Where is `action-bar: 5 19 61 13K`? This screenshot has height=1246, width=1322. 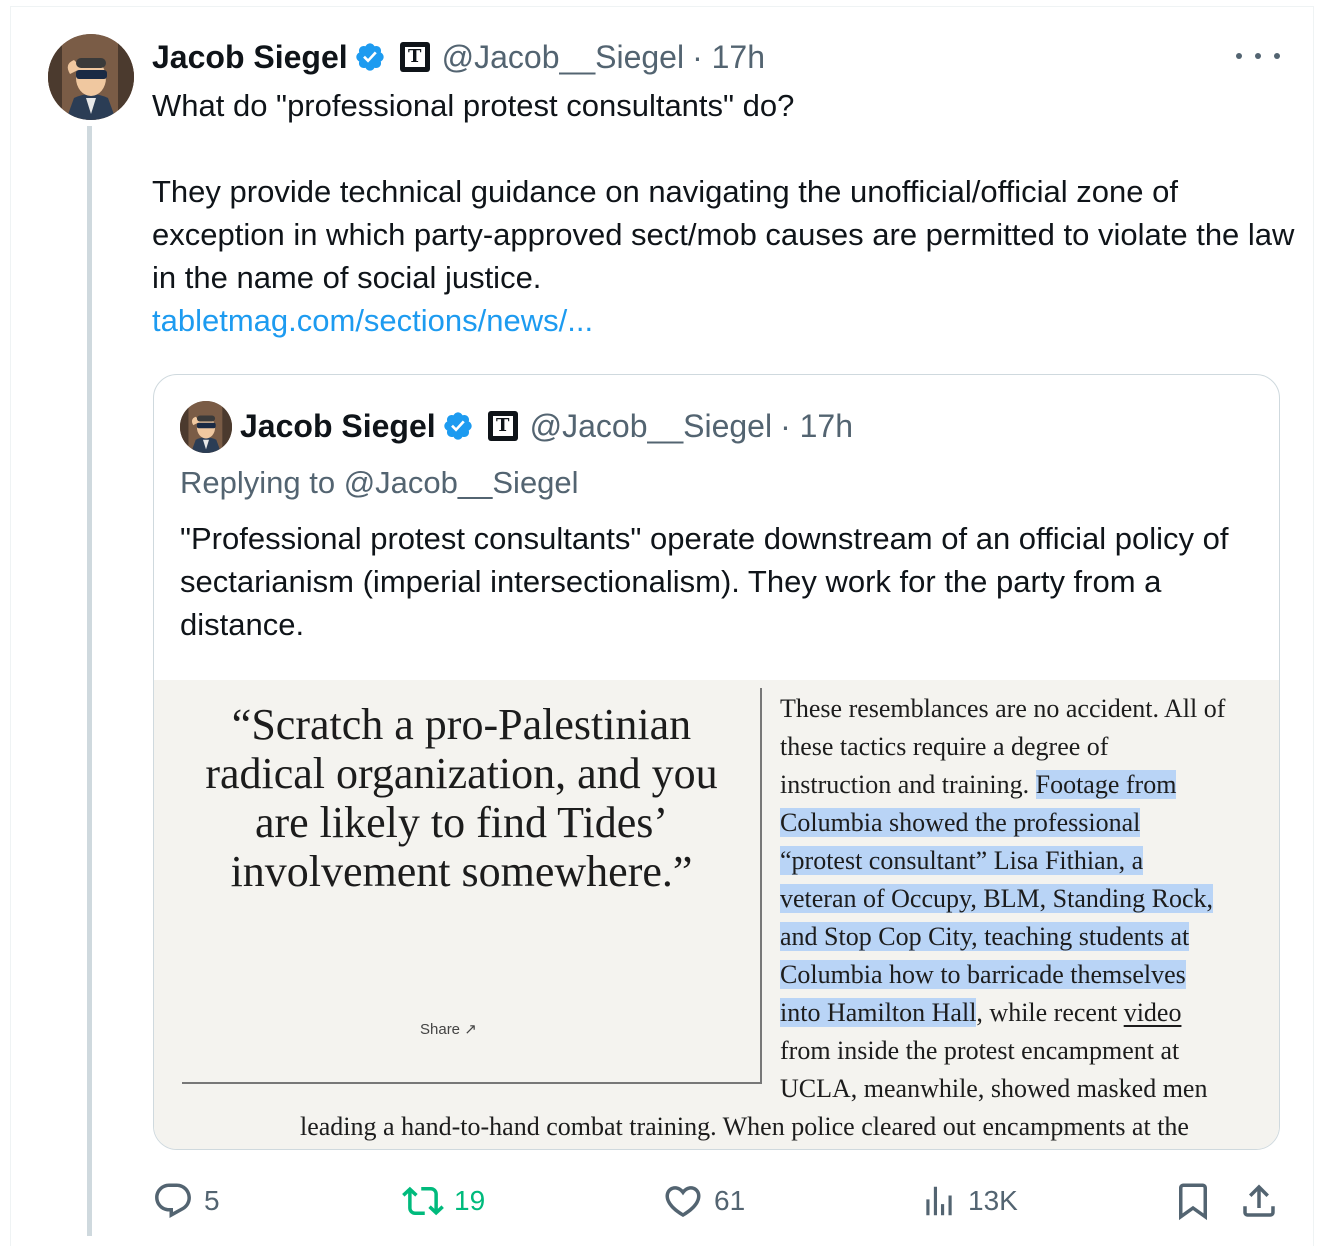 action-bar: 5 19 61 13K is located at coordinates (717, 1201).